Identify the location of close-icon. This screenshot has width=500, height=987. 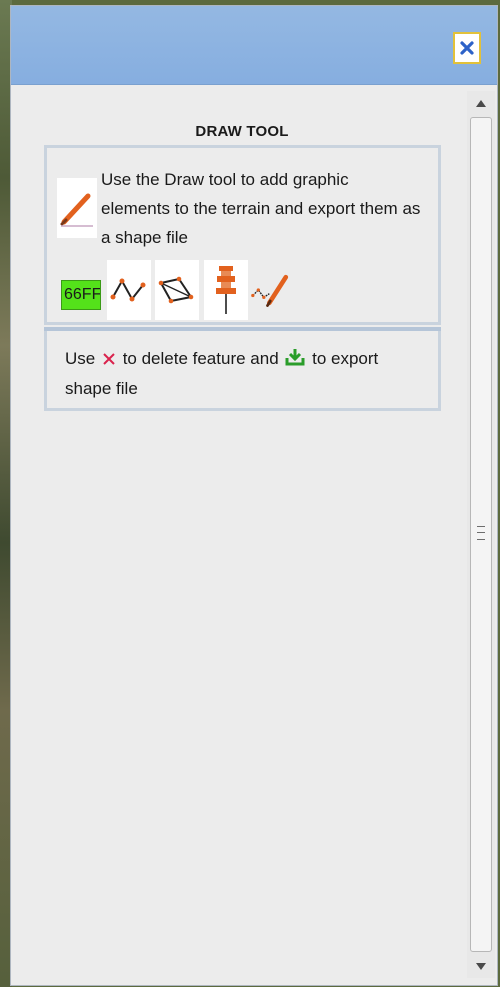
(467, 48).